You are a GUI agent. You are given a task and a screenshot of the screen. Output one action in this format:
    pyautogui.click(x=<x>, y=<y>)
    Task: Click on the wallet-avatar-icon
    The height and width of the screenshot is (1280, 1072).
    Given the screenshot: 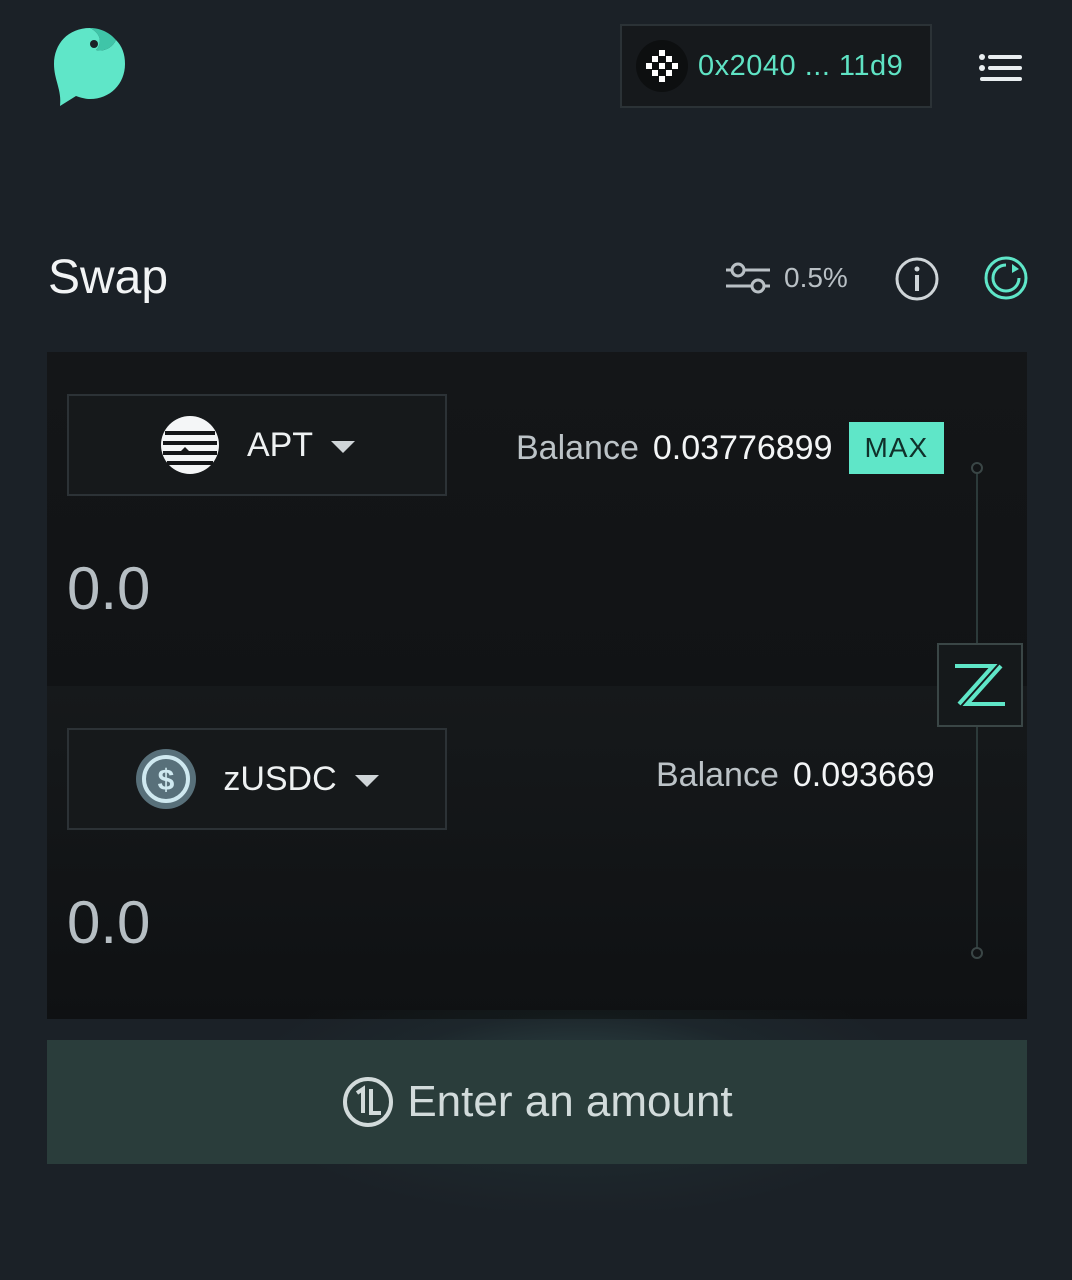 What is the action you would take?
    pyautogui.click(x=662, y=66)
    